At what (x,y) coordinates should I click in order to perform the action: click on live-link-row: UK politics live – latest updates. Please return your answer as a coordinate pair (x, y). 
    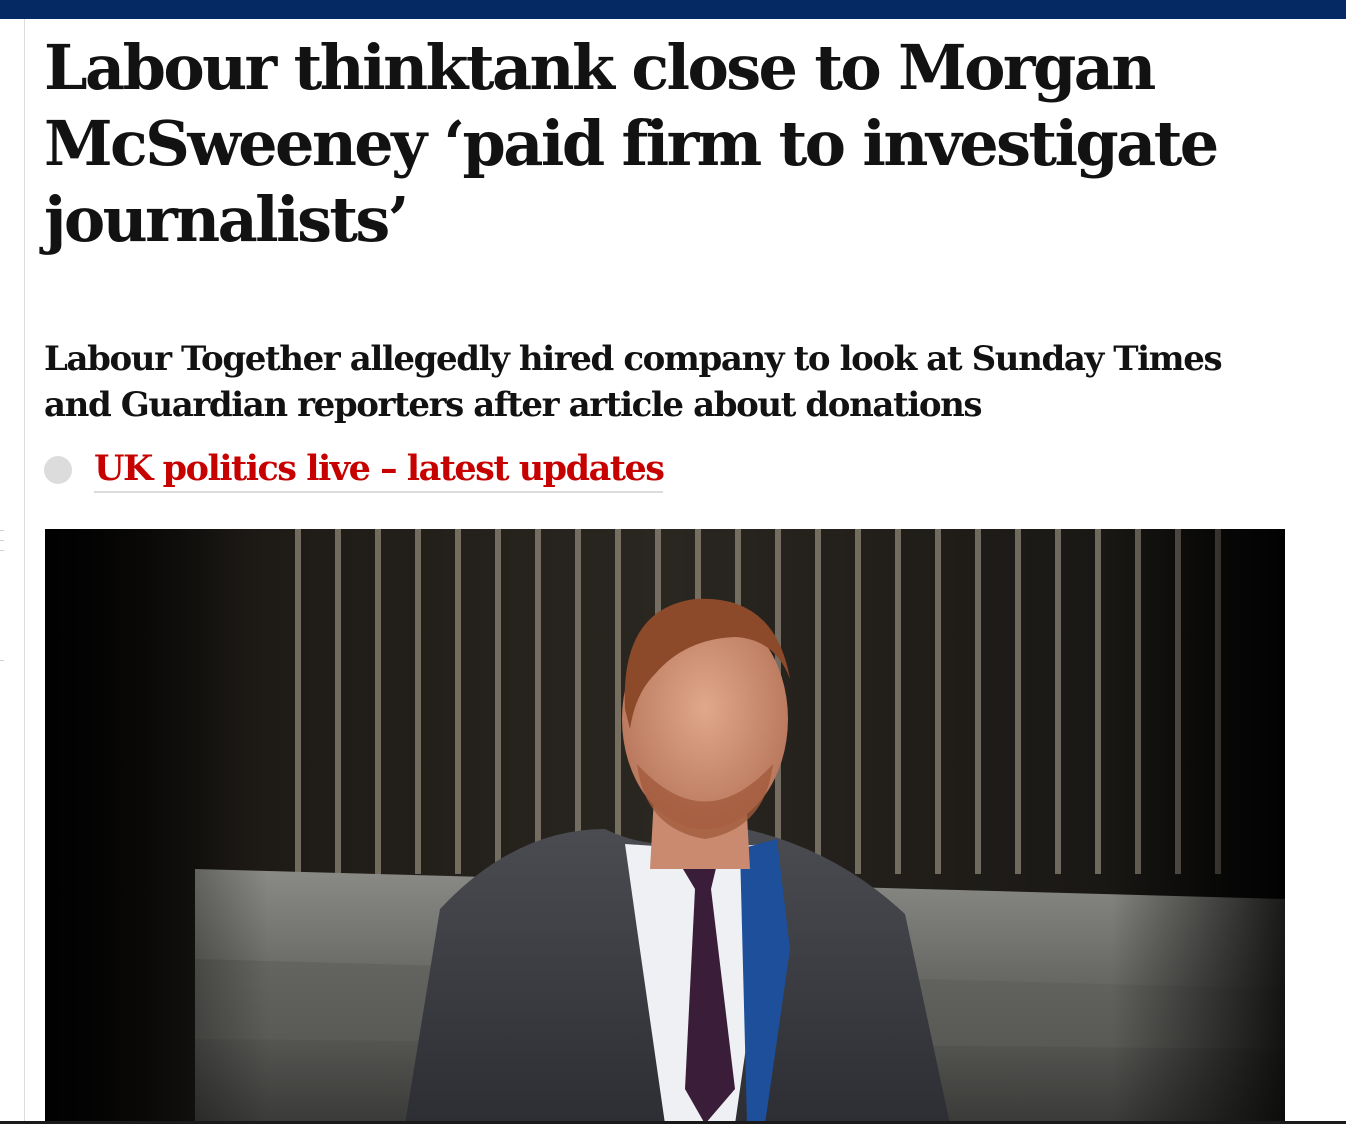
    Looking at the image, I should click on (354, 470).